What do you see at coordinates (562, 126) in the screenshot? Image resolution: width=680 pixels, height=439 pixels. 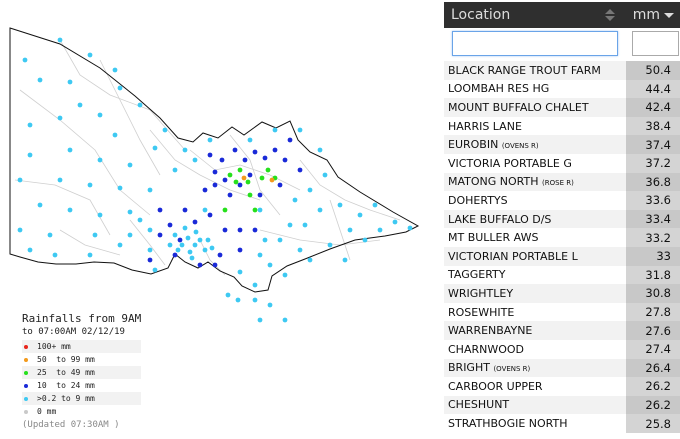 I see `station-row: HARRIS LANE 38.4` at bounding box center [562, 126].